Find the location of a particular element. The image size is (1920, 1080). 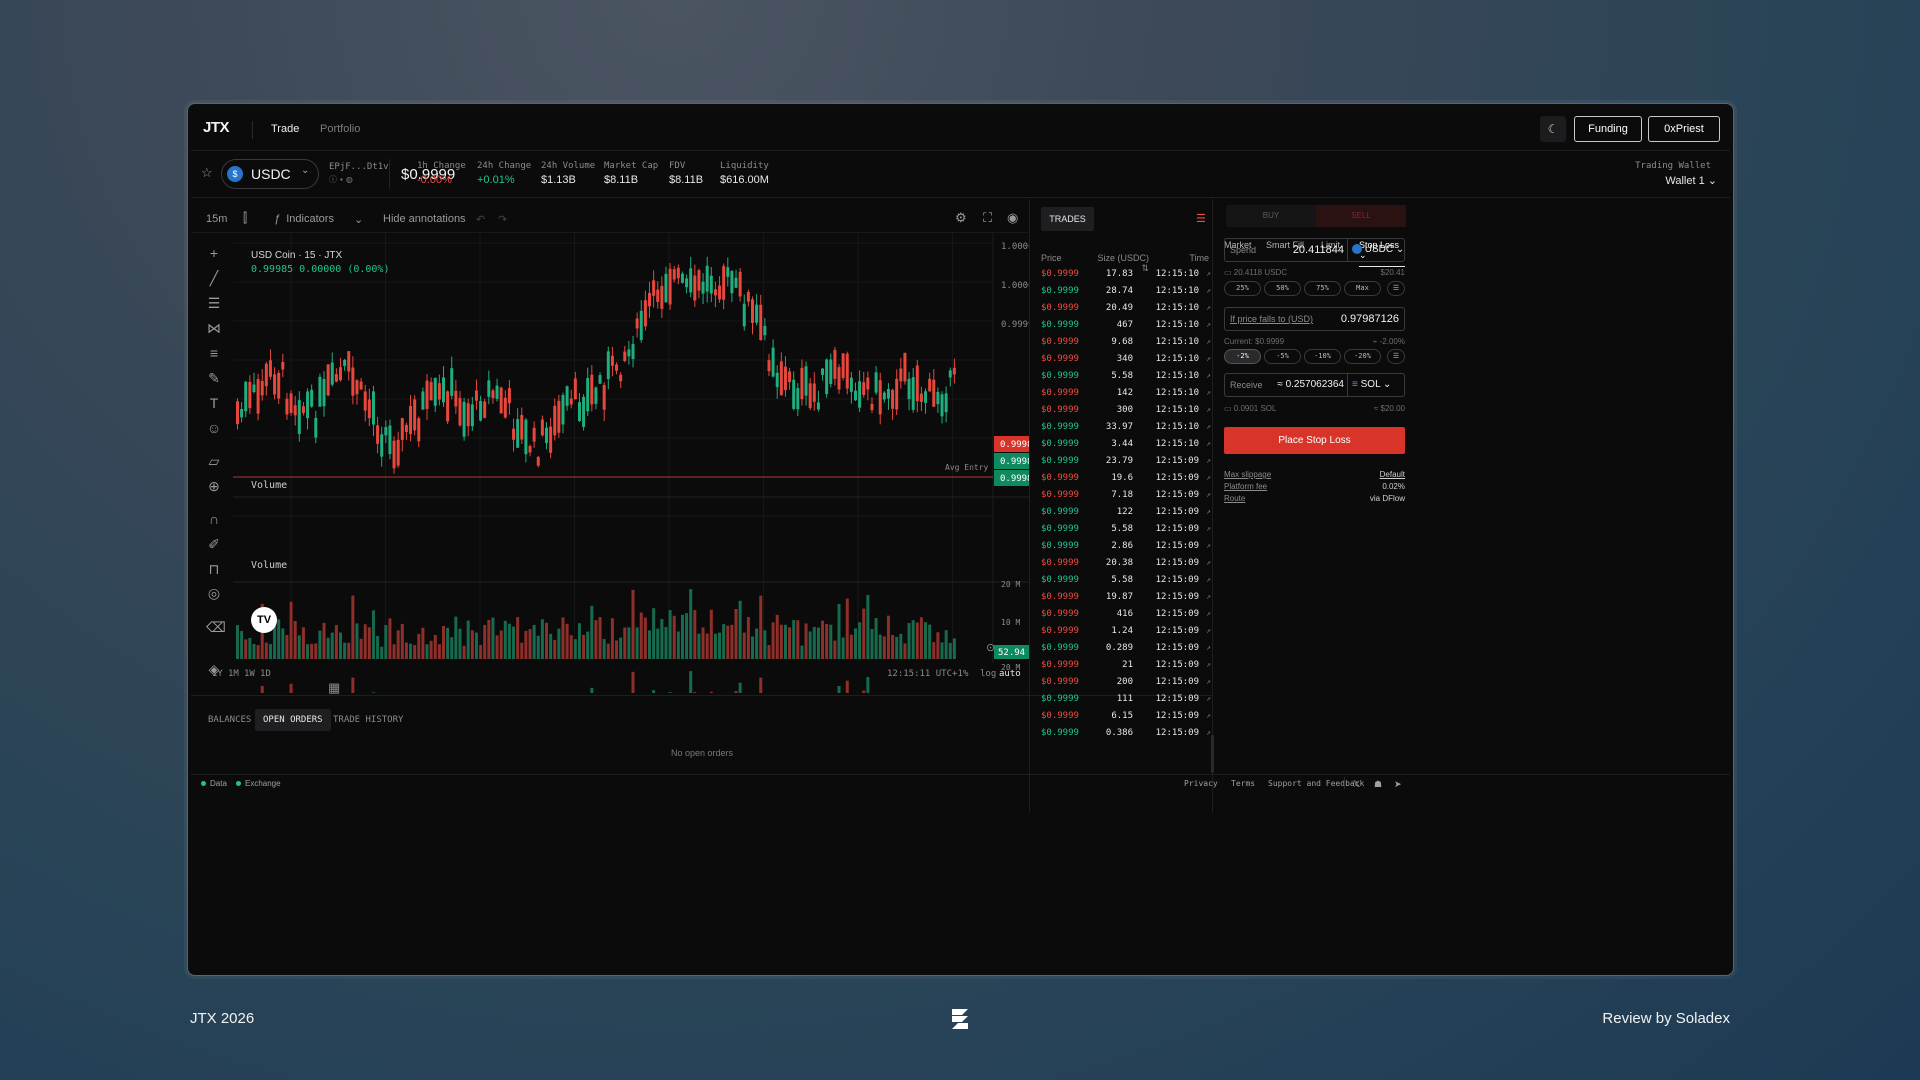

candle-type-icon: ⫿ is located at coordinates (245, 218).